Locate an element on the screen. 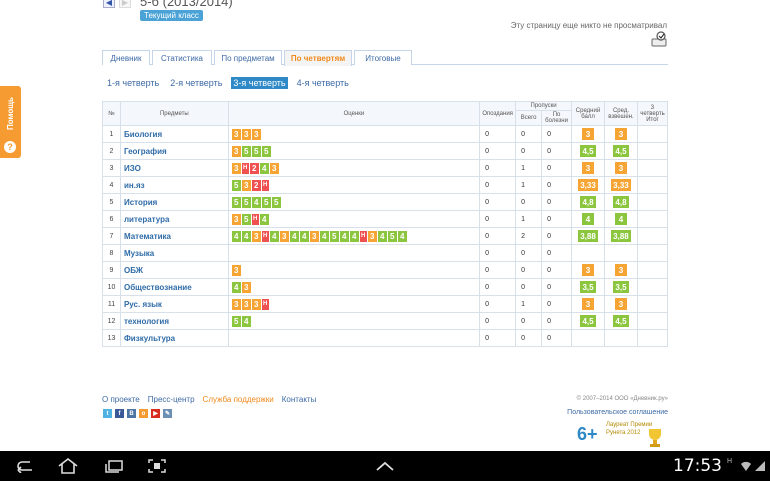 The width and height of the screenshot is (770, 481). subject-link: технология is located at coordinates (146, 321).